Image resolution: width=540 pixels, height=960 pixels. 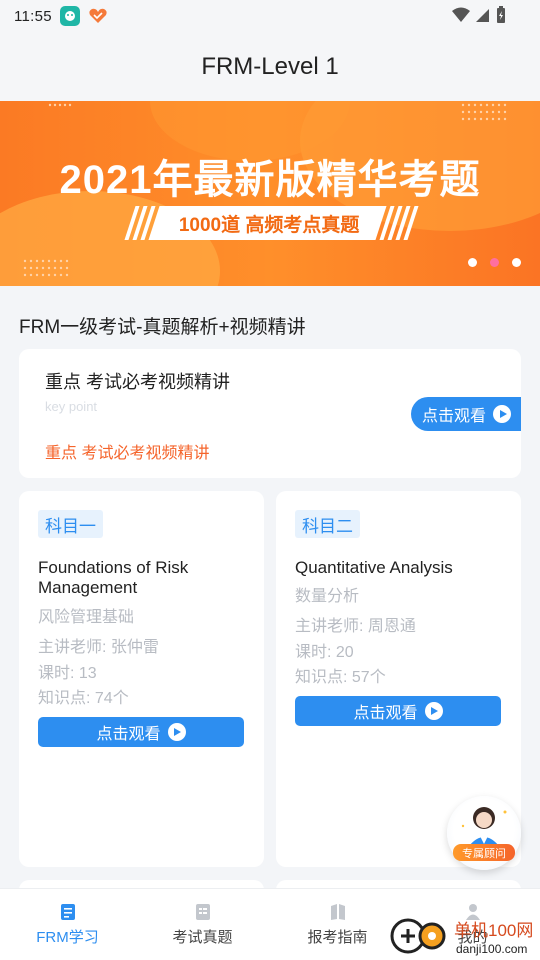 I want to click on key-point-card: 重点 考试必考视频精讲 key point 重点 考试必考视频精讲 点击观看, so click(x=270, y=413).